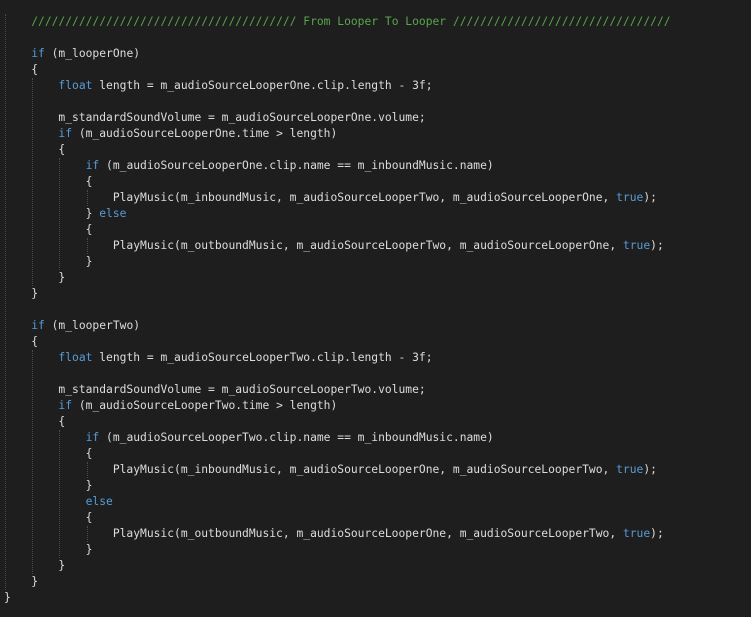 This screenshot has width=751, height=617. I want to click on code-line: else, so click(58, 502).